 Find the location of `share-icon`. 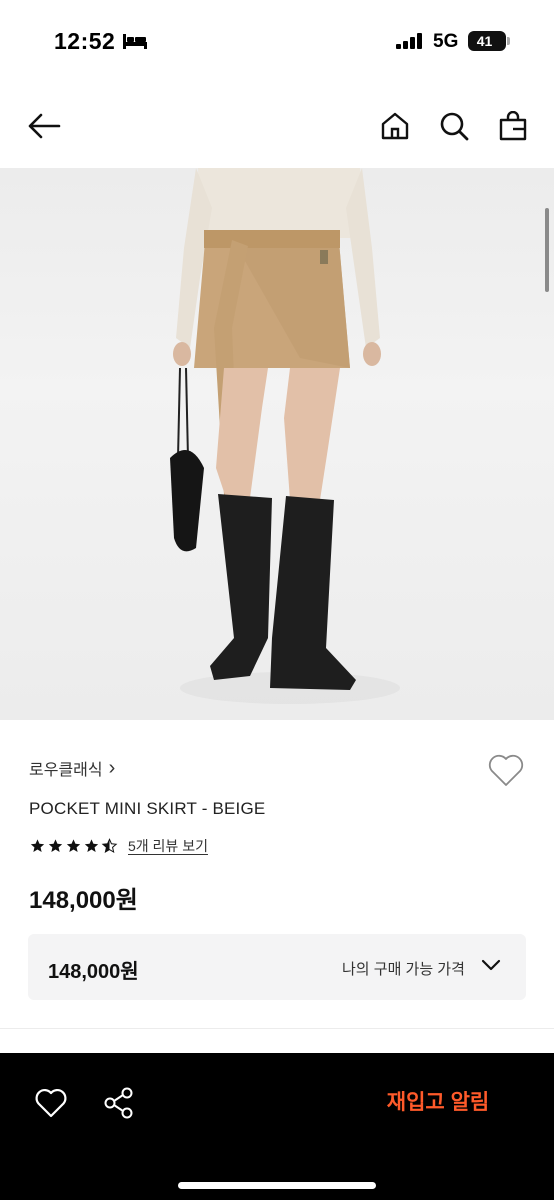

share-icon is located at coordinates (118, 1103).